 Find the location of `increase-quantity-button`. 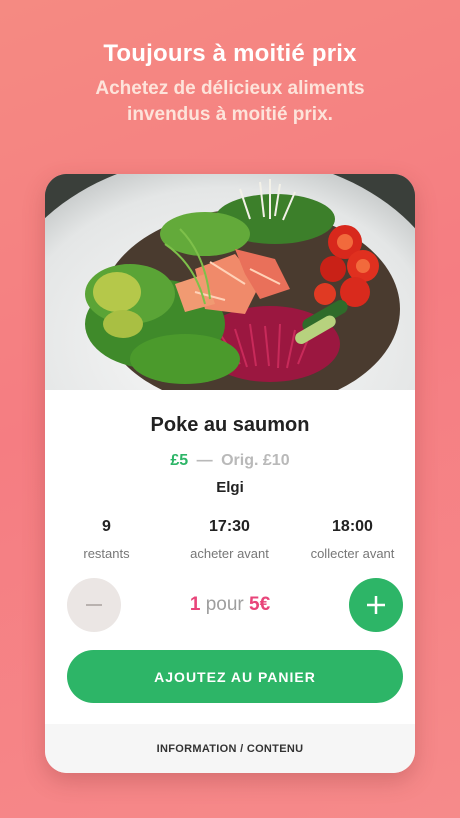

increase-quantity-button is located at coordinates (376, 605).